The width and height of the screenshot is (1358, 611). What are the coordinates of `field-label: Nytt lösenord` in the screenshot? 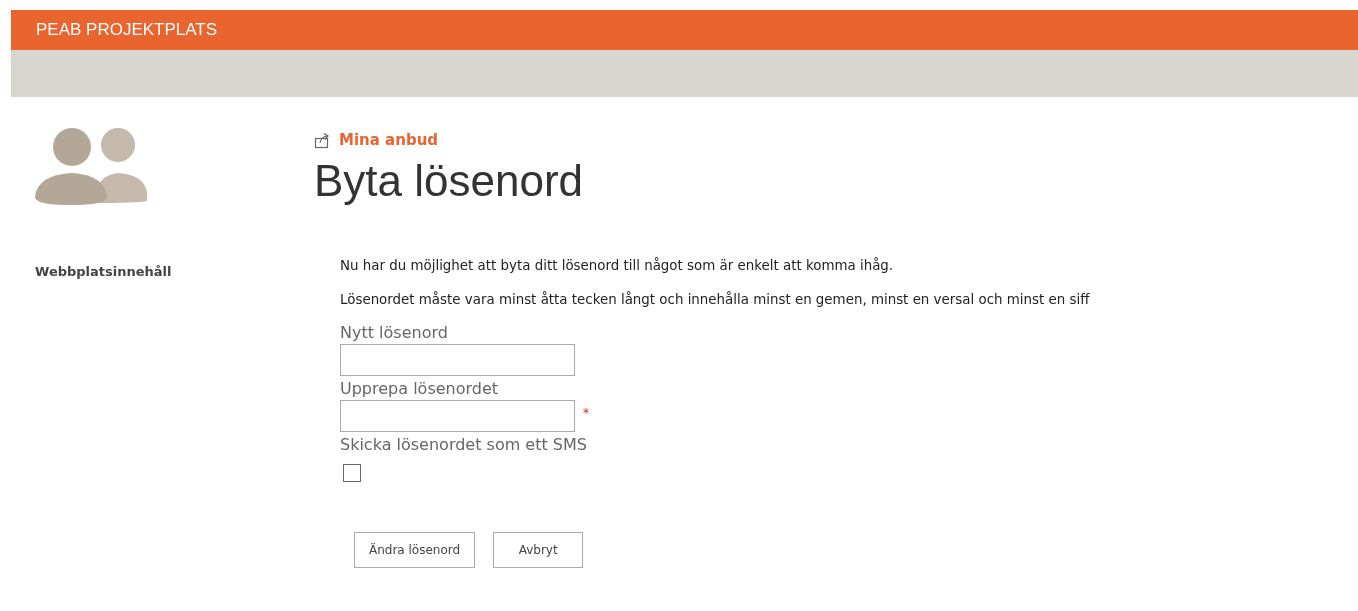 It's located at (394, 332).